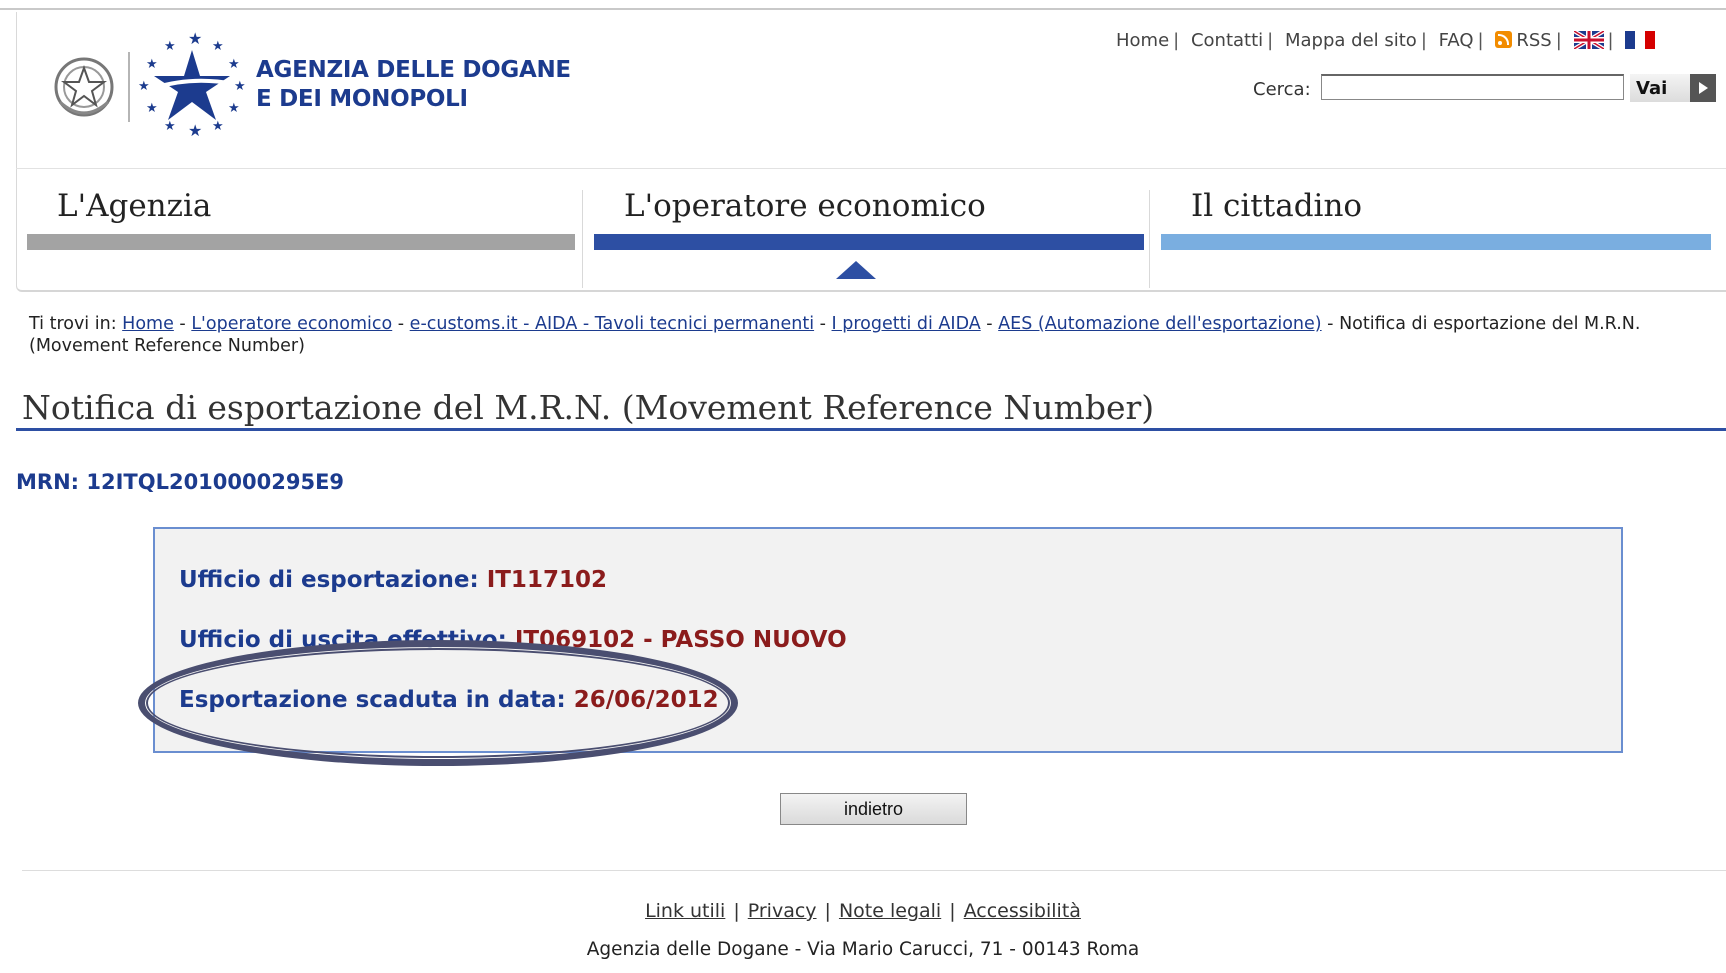 Image resolution: width=1726 pixels, height=973 pixels. I want to click on breadcrumb-progetti-aida: I progetti di AIDA, so click(906, 324).